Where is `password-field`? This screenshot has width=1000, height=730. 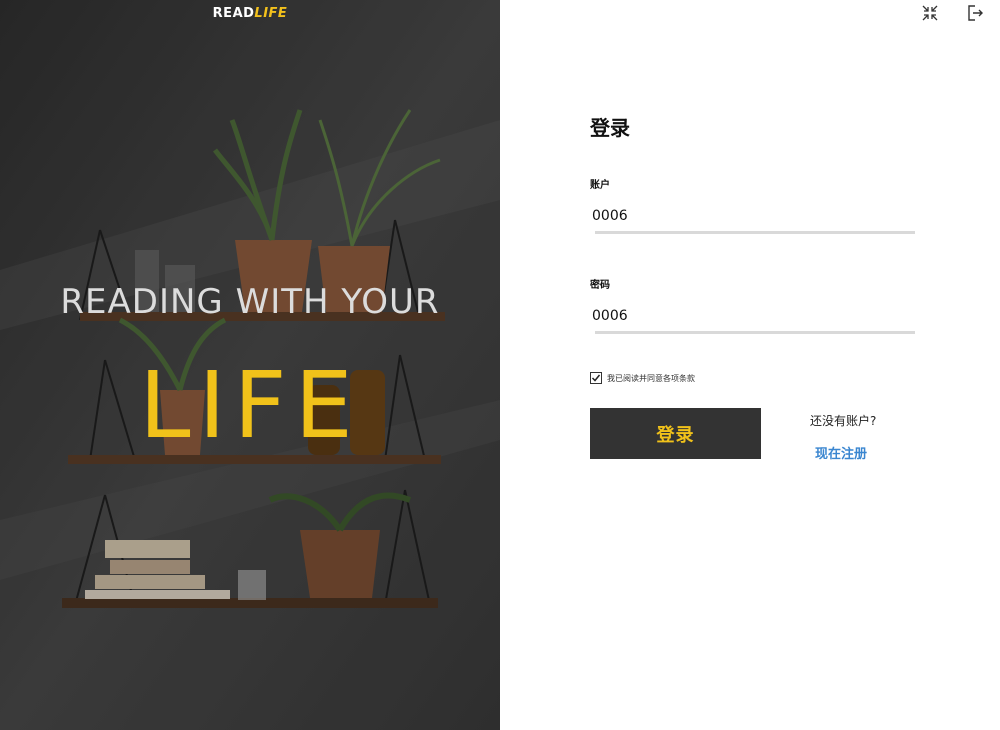
password-field is located at coordinates (753, 316).